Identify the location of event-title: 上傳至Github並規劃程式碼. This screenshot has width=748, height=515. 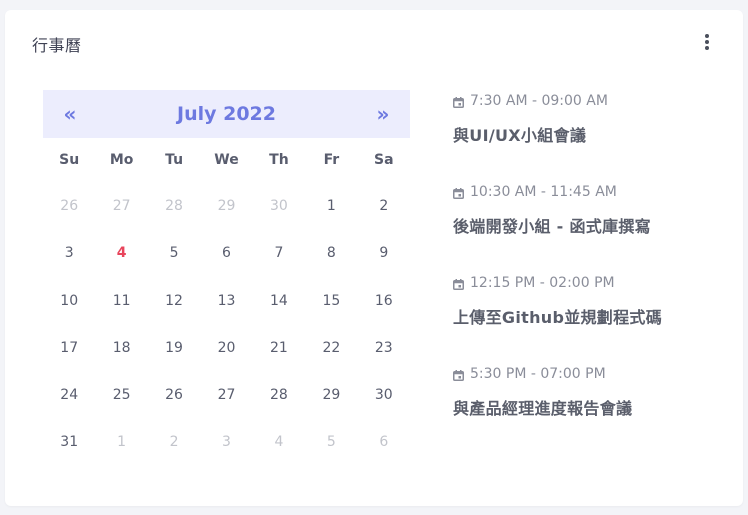
(558, 317).